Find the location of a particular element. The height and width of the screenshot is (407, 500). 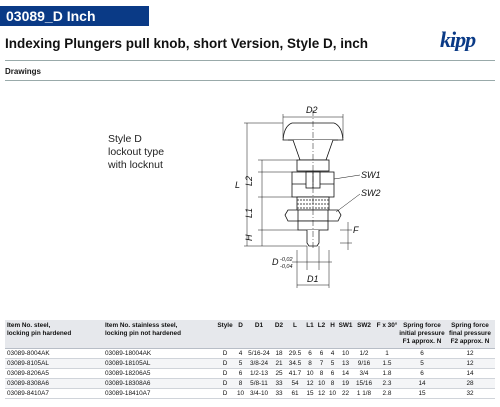

table-header-cell: Item No. steel, locking pin hardened is located at coordinates (54, 334).